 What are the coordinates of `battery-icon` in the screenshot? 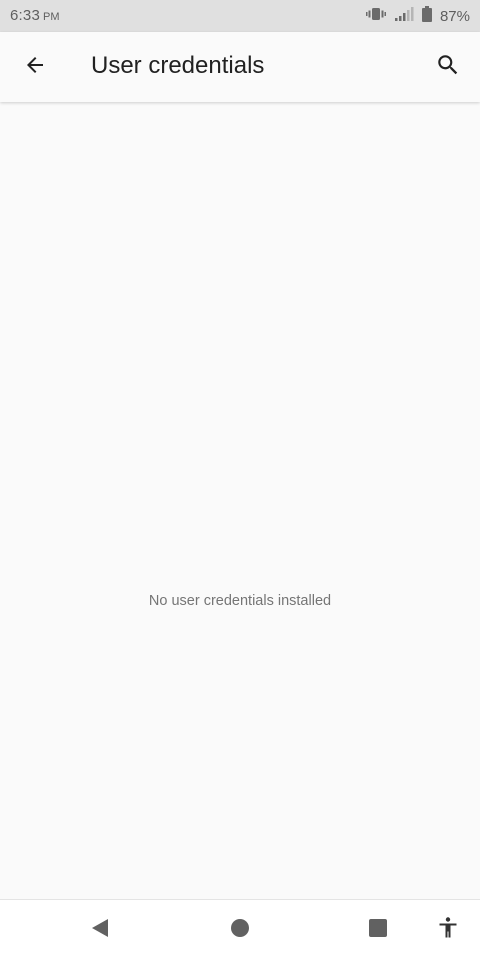 It's located at (426, 16).